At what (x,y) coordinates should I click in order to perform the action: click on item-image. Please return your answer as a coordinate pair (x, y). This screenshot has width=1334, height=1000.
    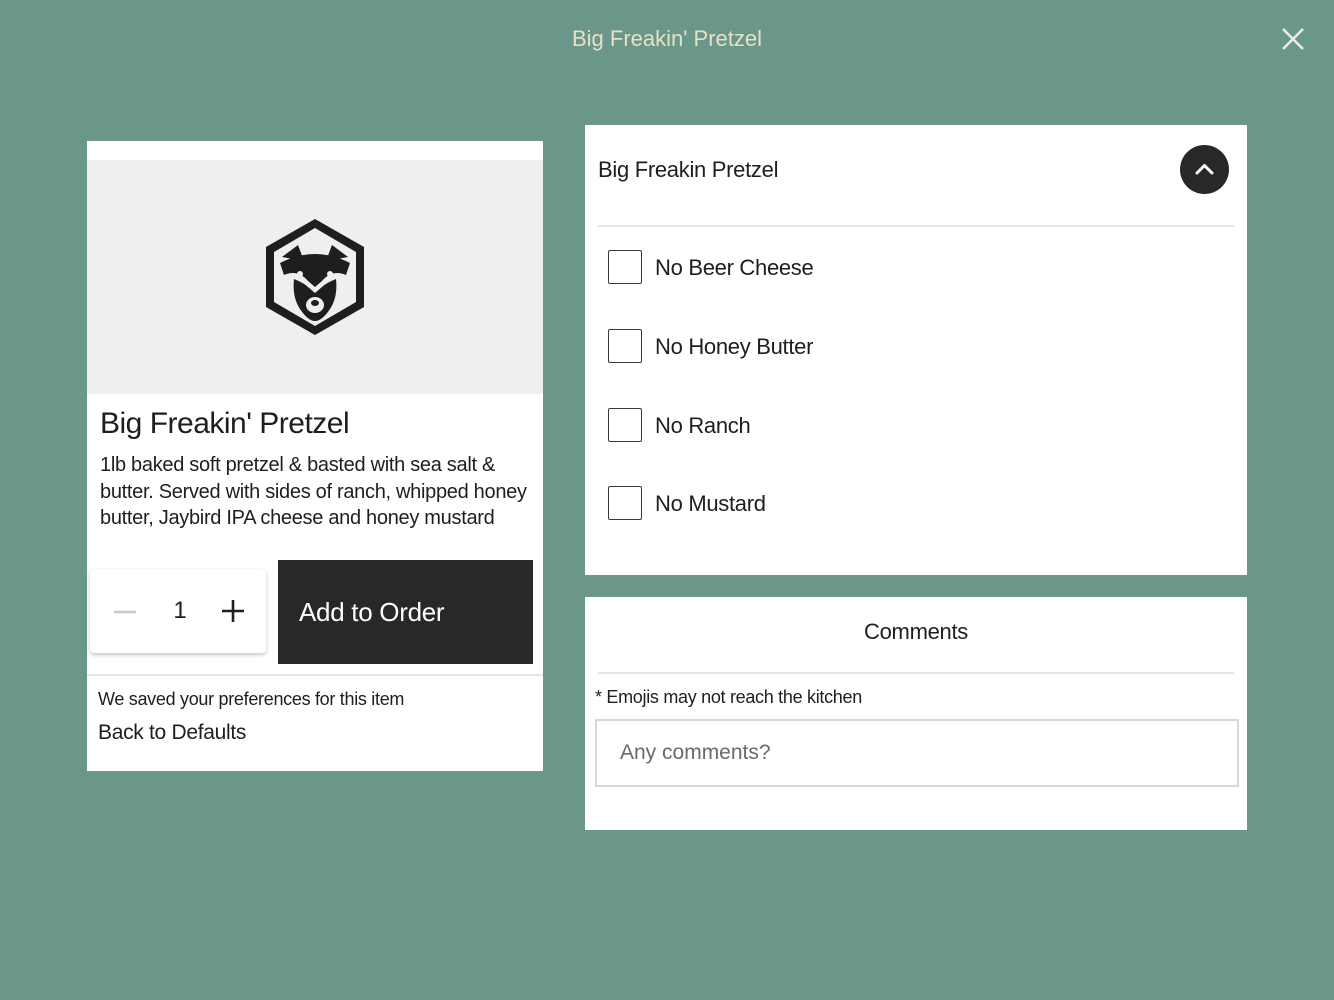
    Looking at the image, I should click on (315, 277).